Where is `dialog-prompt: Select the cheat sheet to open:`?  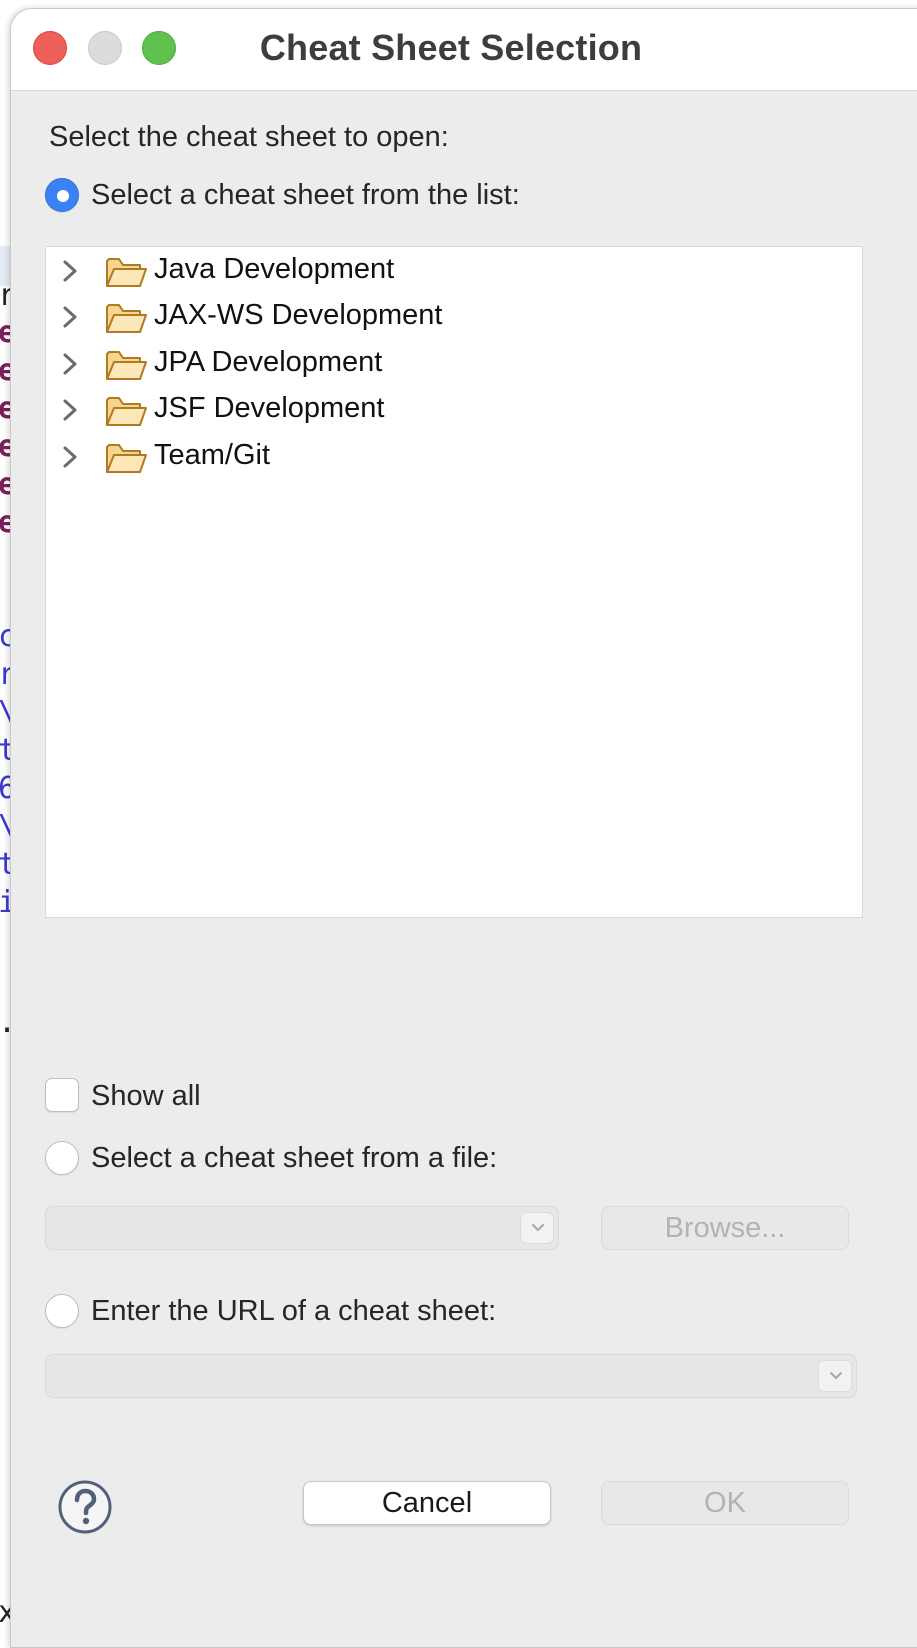 dialog-prompt: Select the cheat sheet to open: is located at coordinates (249, 137).